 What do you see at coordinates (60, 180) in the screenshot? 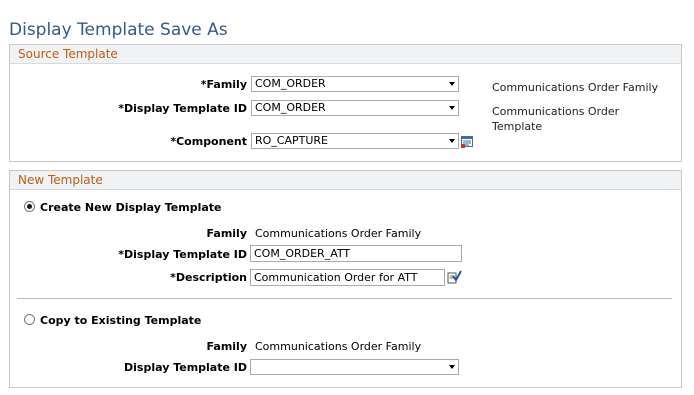
I see `group-title: New Template` at bounding box center [60, 180].